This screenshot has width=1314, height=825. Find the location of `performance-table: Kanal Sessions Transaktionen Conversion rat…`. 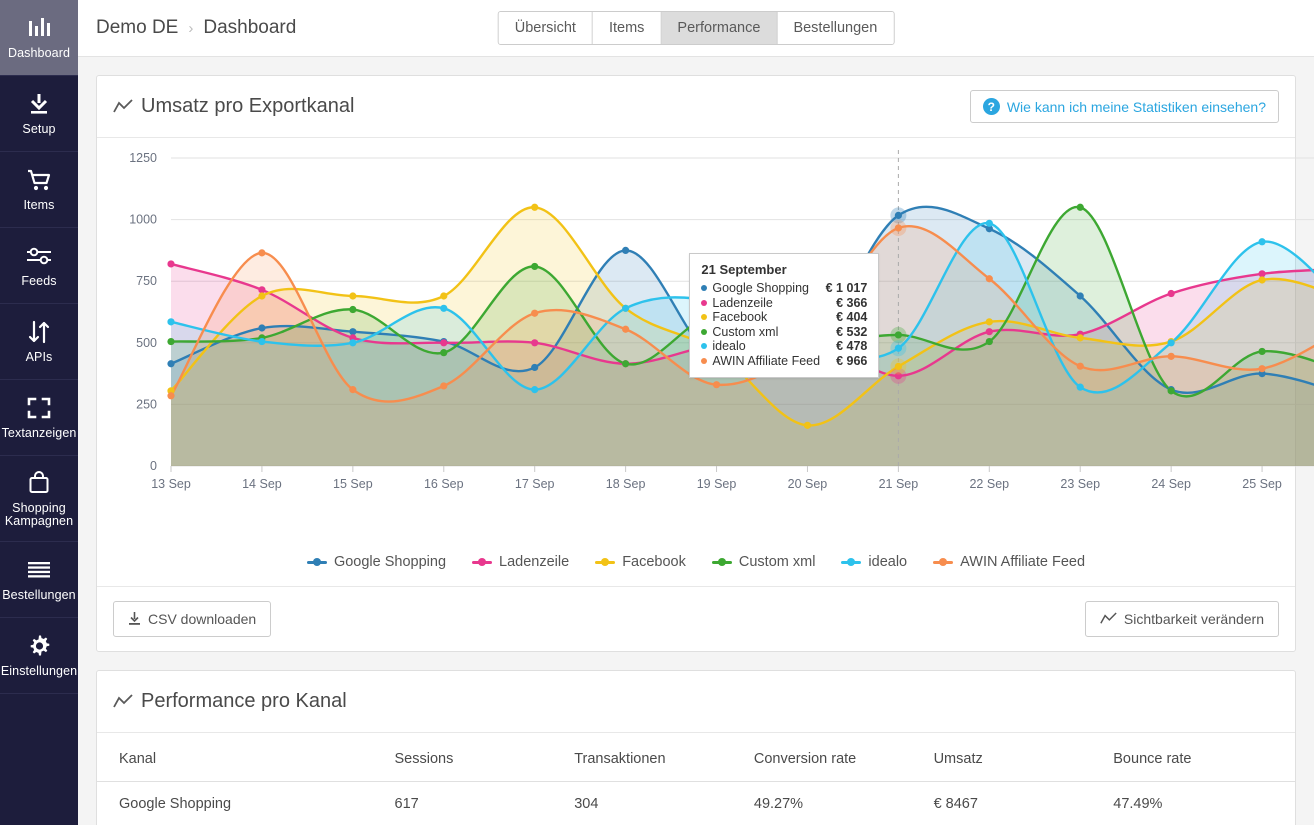

performance-table: Kanal Sessions Transaktionen Conversion rat… is located at coordinates (696, 779).